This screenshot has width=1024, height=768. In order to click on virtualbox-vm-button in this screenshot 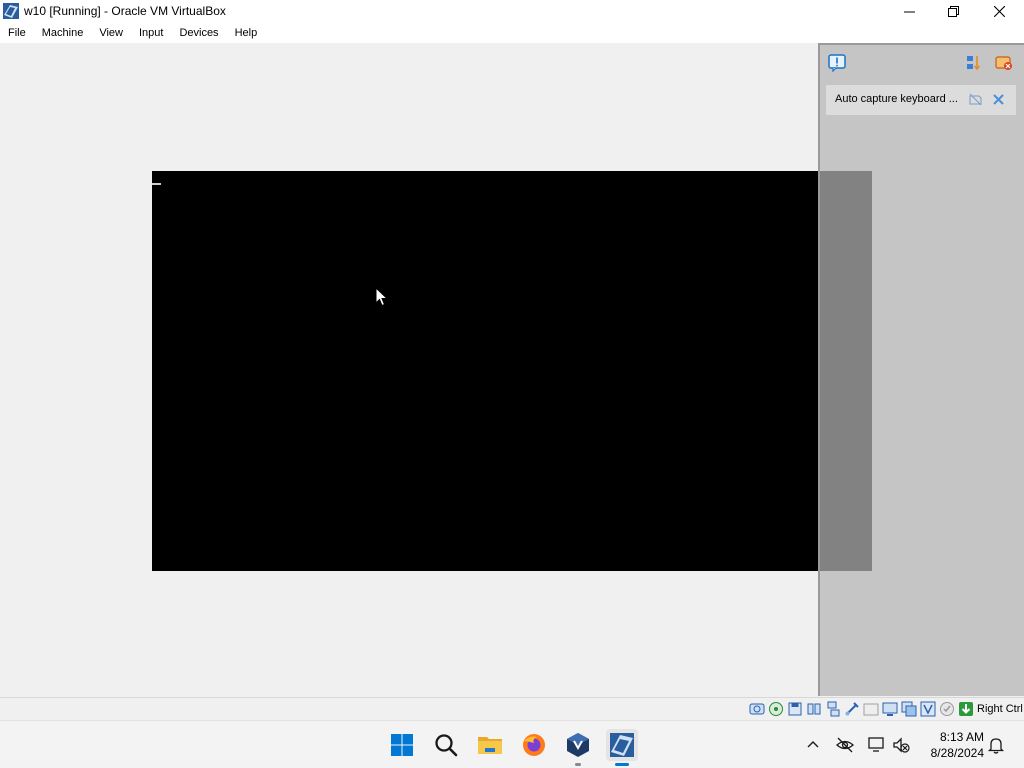, I will do `click(622, 747)`.